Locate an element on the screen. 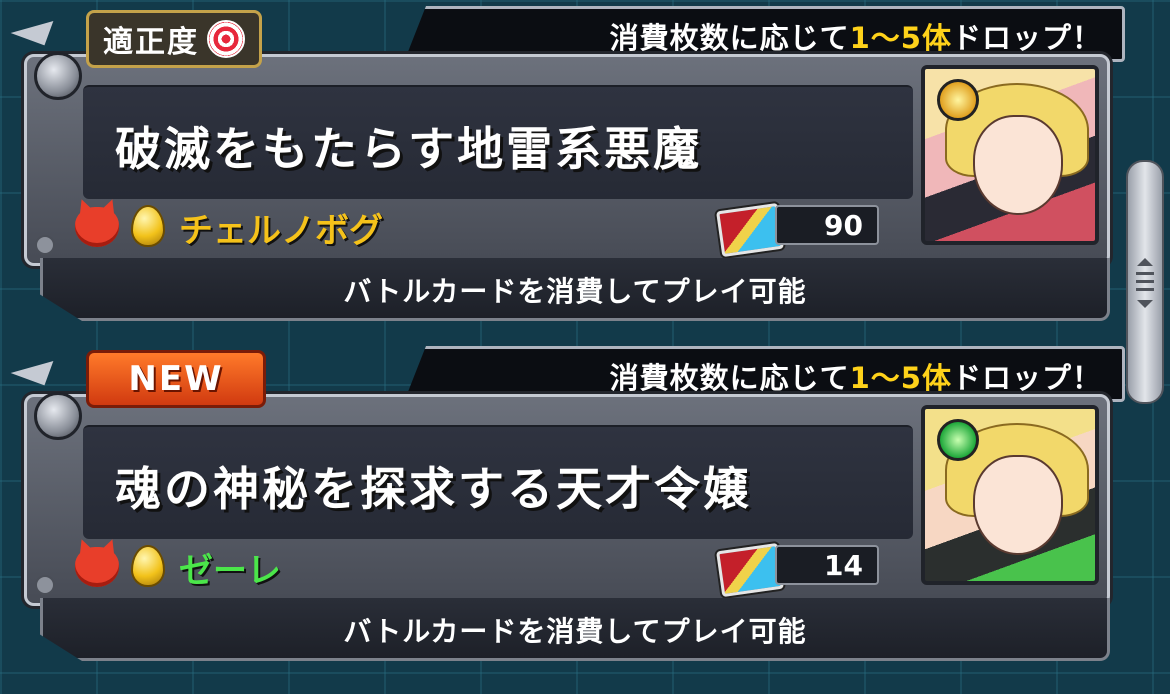 This screenshot has width=1170, height=694. quest-title-box: 破滅をもたらす地雷系悪魔 is located at coordinates (498, 142).